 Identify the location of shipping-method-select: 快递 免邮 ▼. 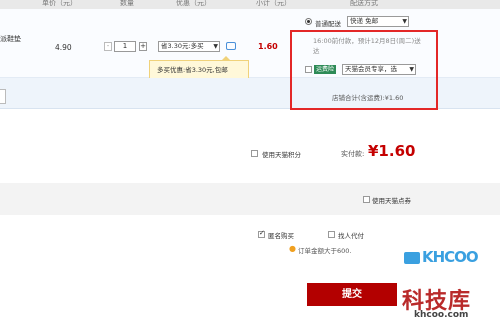
(378, 21).